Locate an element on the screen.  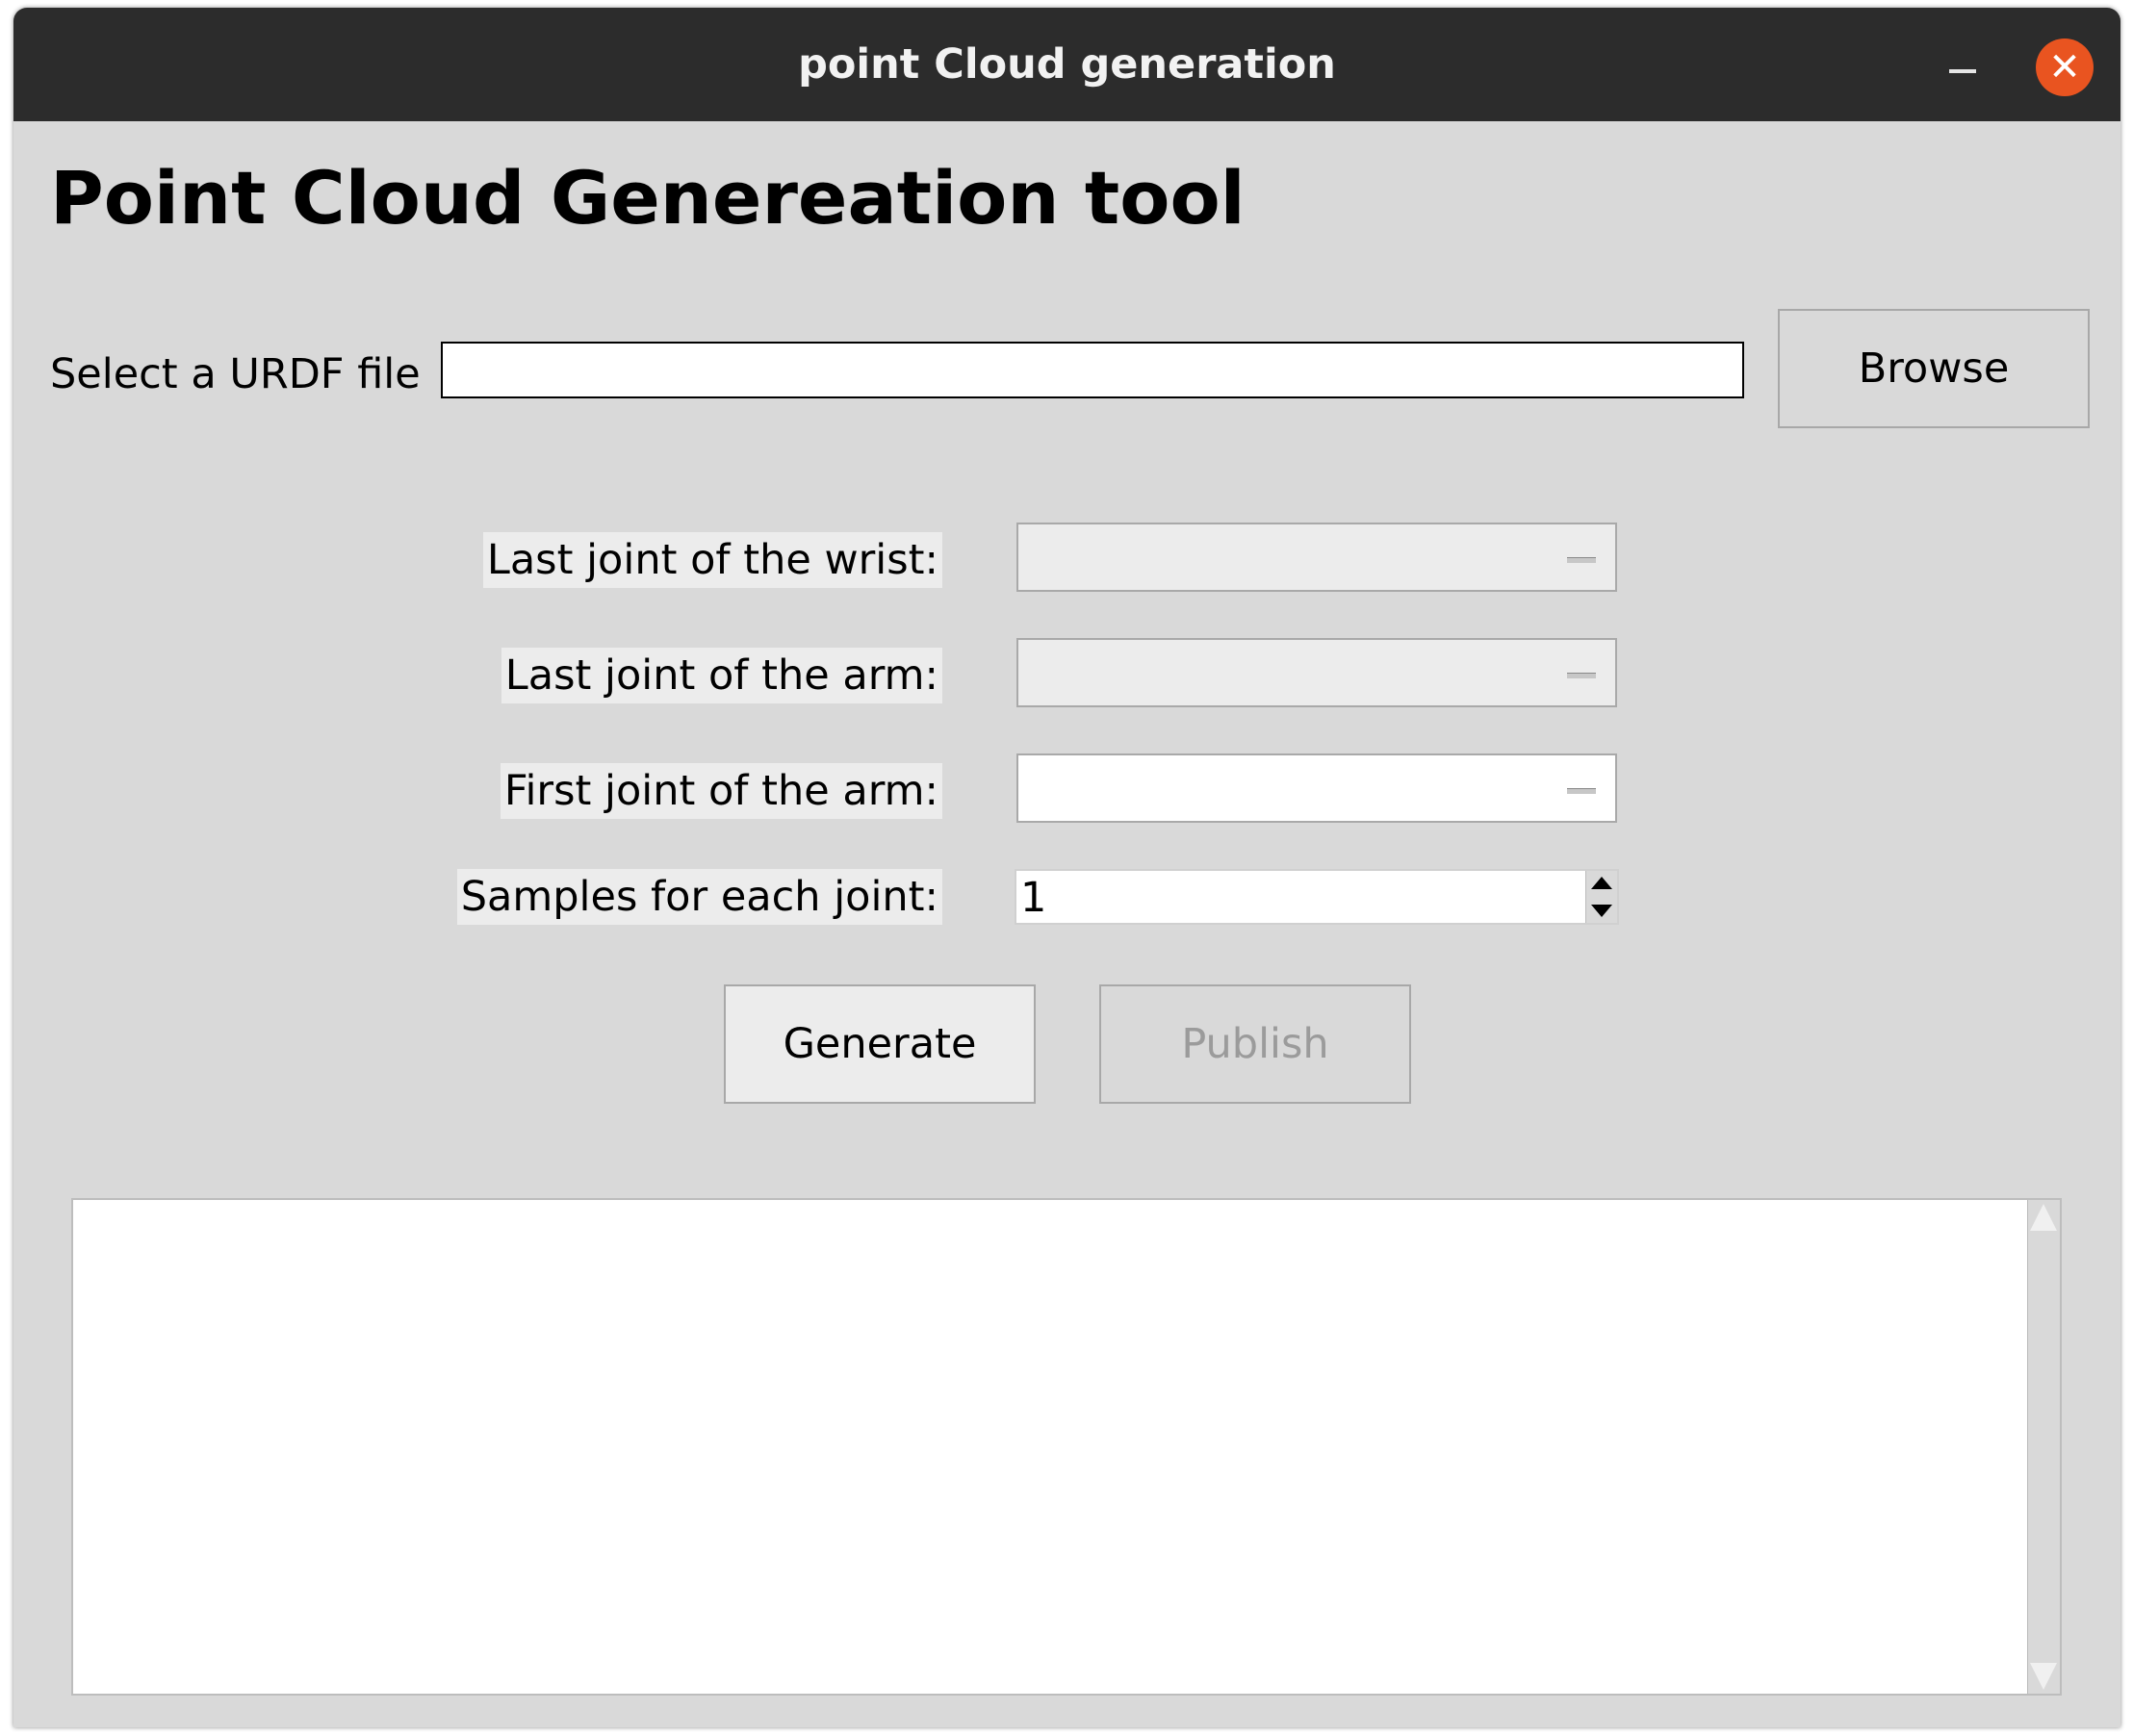
wrist-joint-label: Last joint of the wrist: is located at coordinates (712, 560).